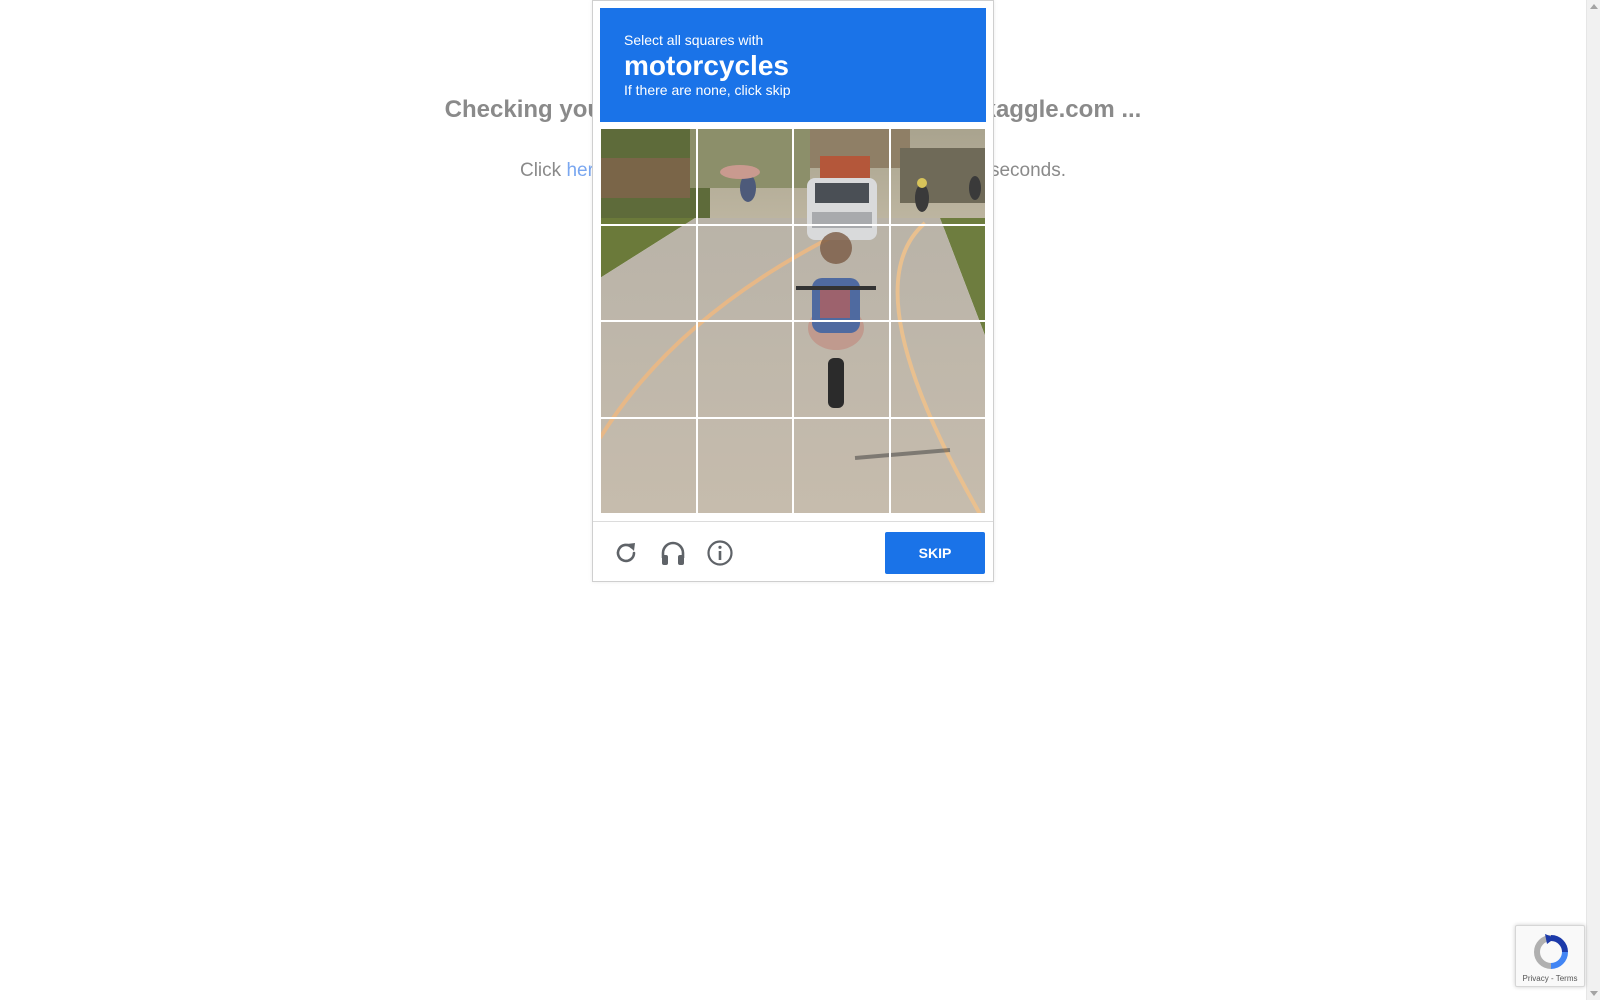 The image size is (1600, 1000). I want to click on page-scrollbar, so click(1593, 500).